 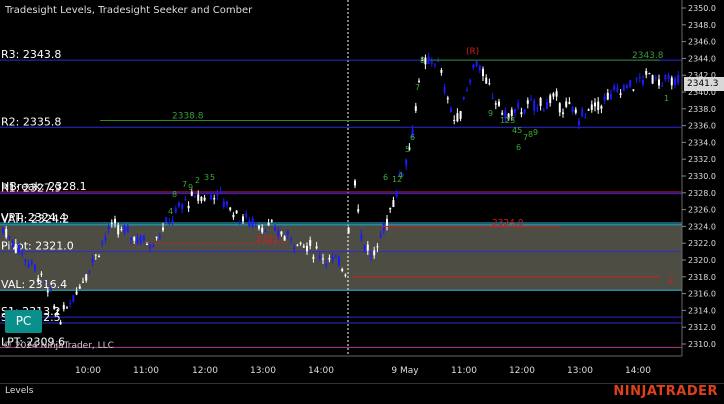 I want to click on annotation-text: 2, so click(x=671, y=281).